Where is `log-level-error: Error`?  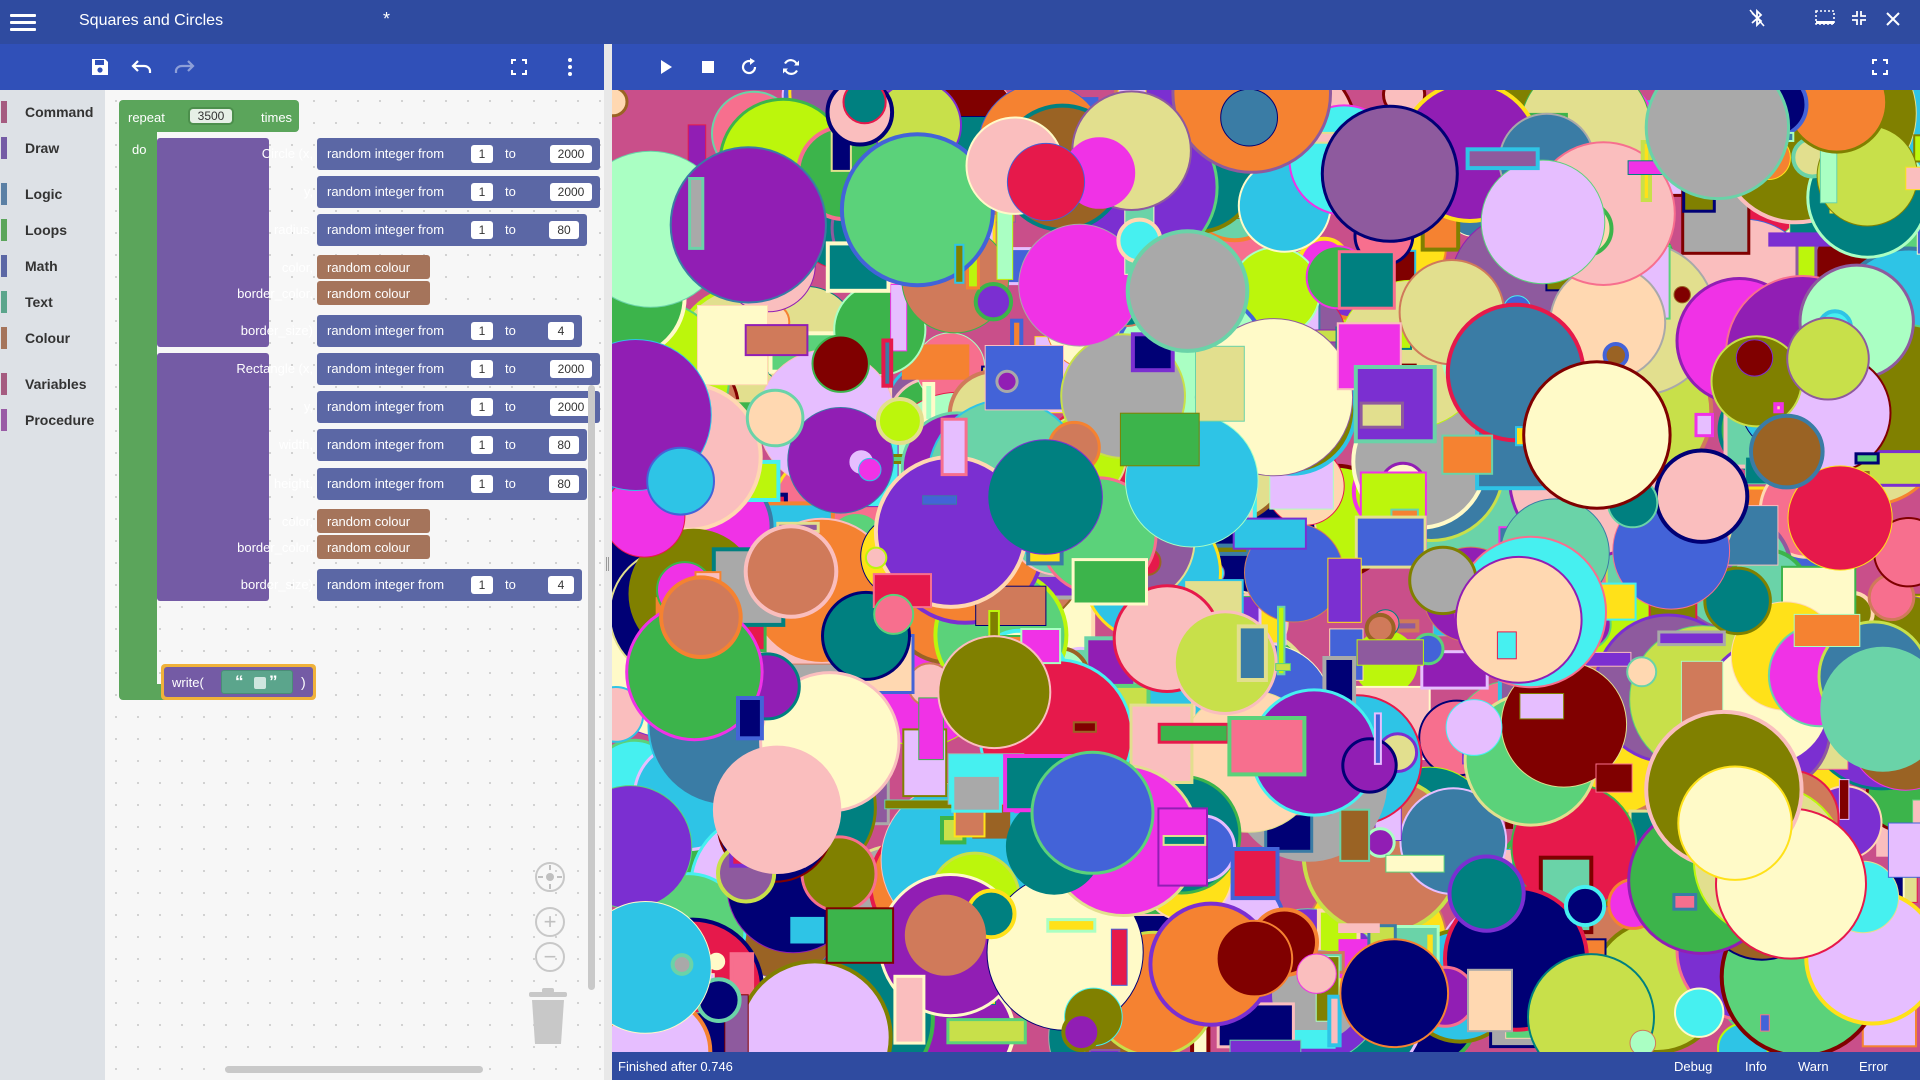 log-level-error: Error is located at coordinates (1873, 1066).